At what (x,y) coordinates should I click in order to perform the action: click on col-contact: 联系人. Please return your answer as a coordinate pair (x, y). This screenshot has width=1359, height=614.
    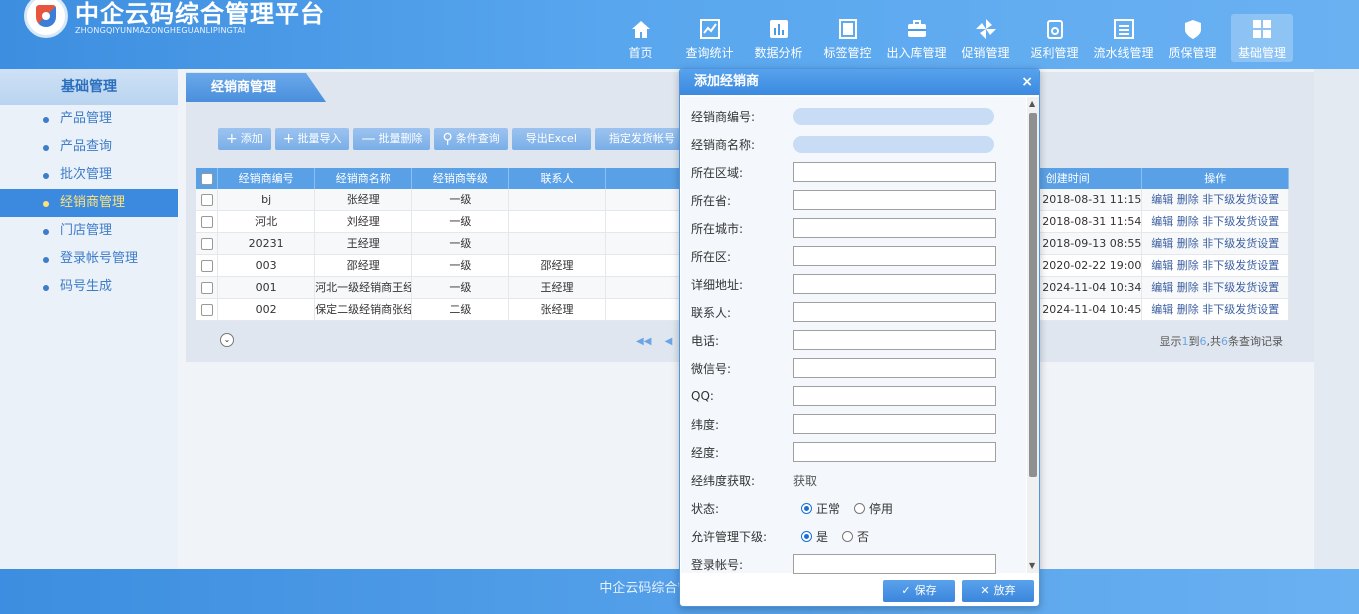
    Looking at the image, I should click on (557, 178).